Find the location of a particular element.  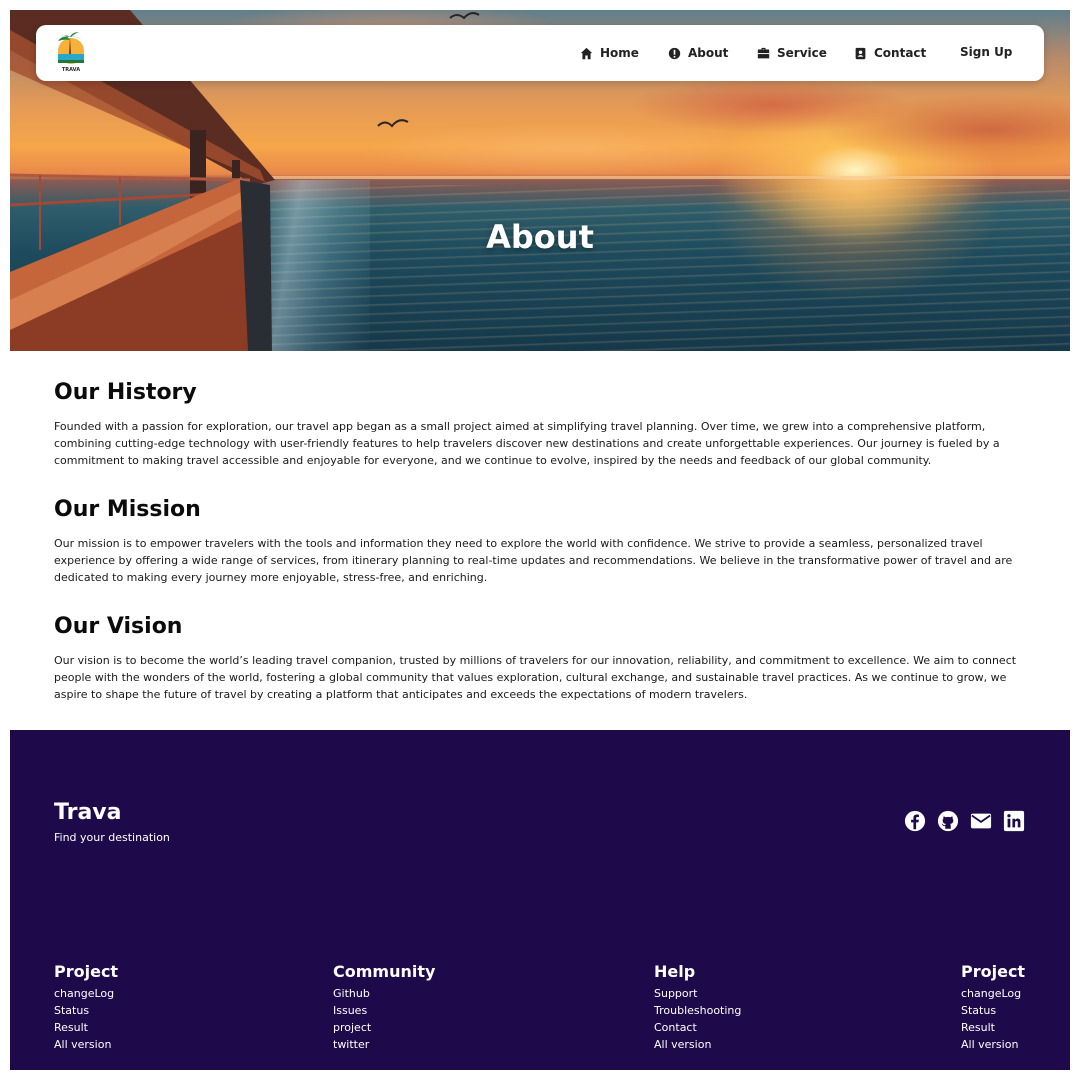

footer-tagline: Find your destination is located at coordinates (112, 837).